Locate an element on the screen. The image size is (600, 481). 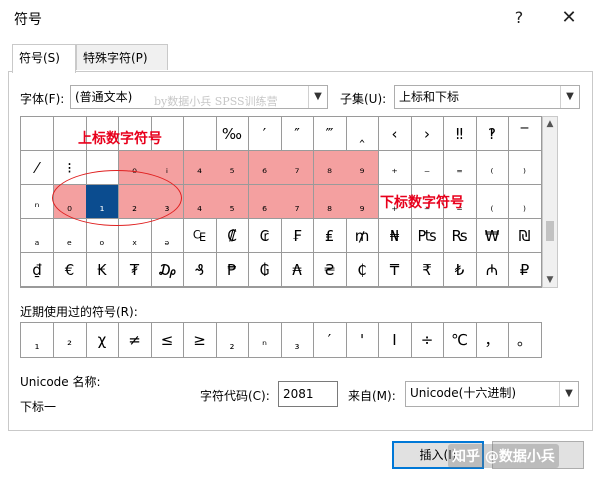
symbol-cell: € is located at coordinates (70, 270).